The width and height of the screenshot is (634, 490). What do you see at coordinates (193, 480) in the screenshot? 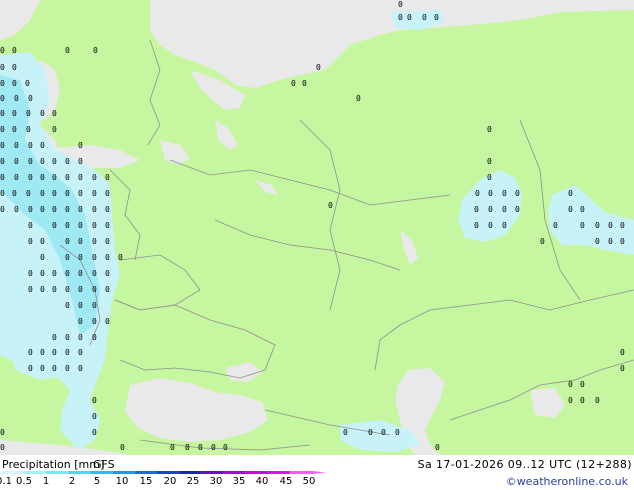
I see `colorbar-tick-label: 25` at bounding box center [193, 480].